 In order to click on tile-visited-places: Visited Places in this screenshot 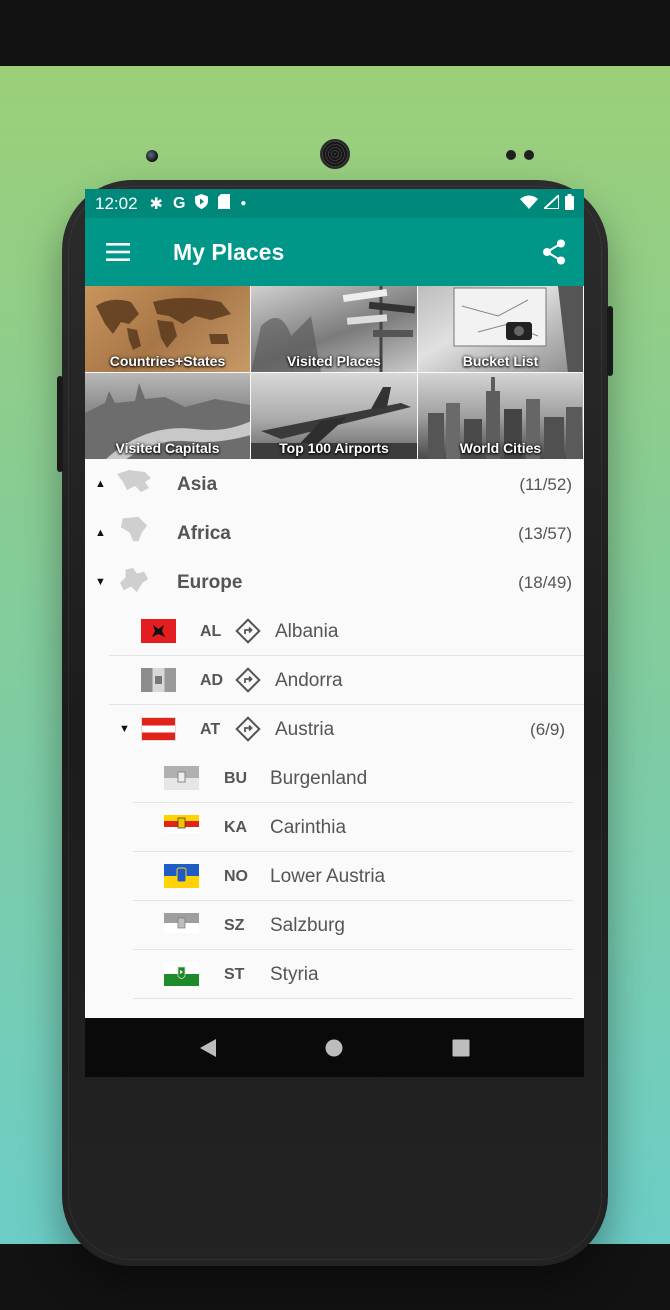, I will do `click(334, 329)`.